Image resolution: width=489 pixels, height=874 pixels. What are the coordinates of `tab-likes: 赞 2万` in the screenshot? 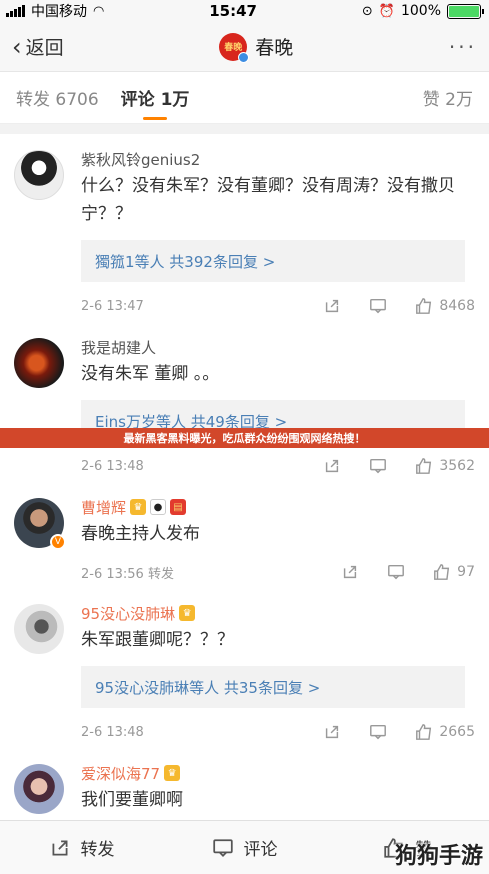 It's located at (448, 98).